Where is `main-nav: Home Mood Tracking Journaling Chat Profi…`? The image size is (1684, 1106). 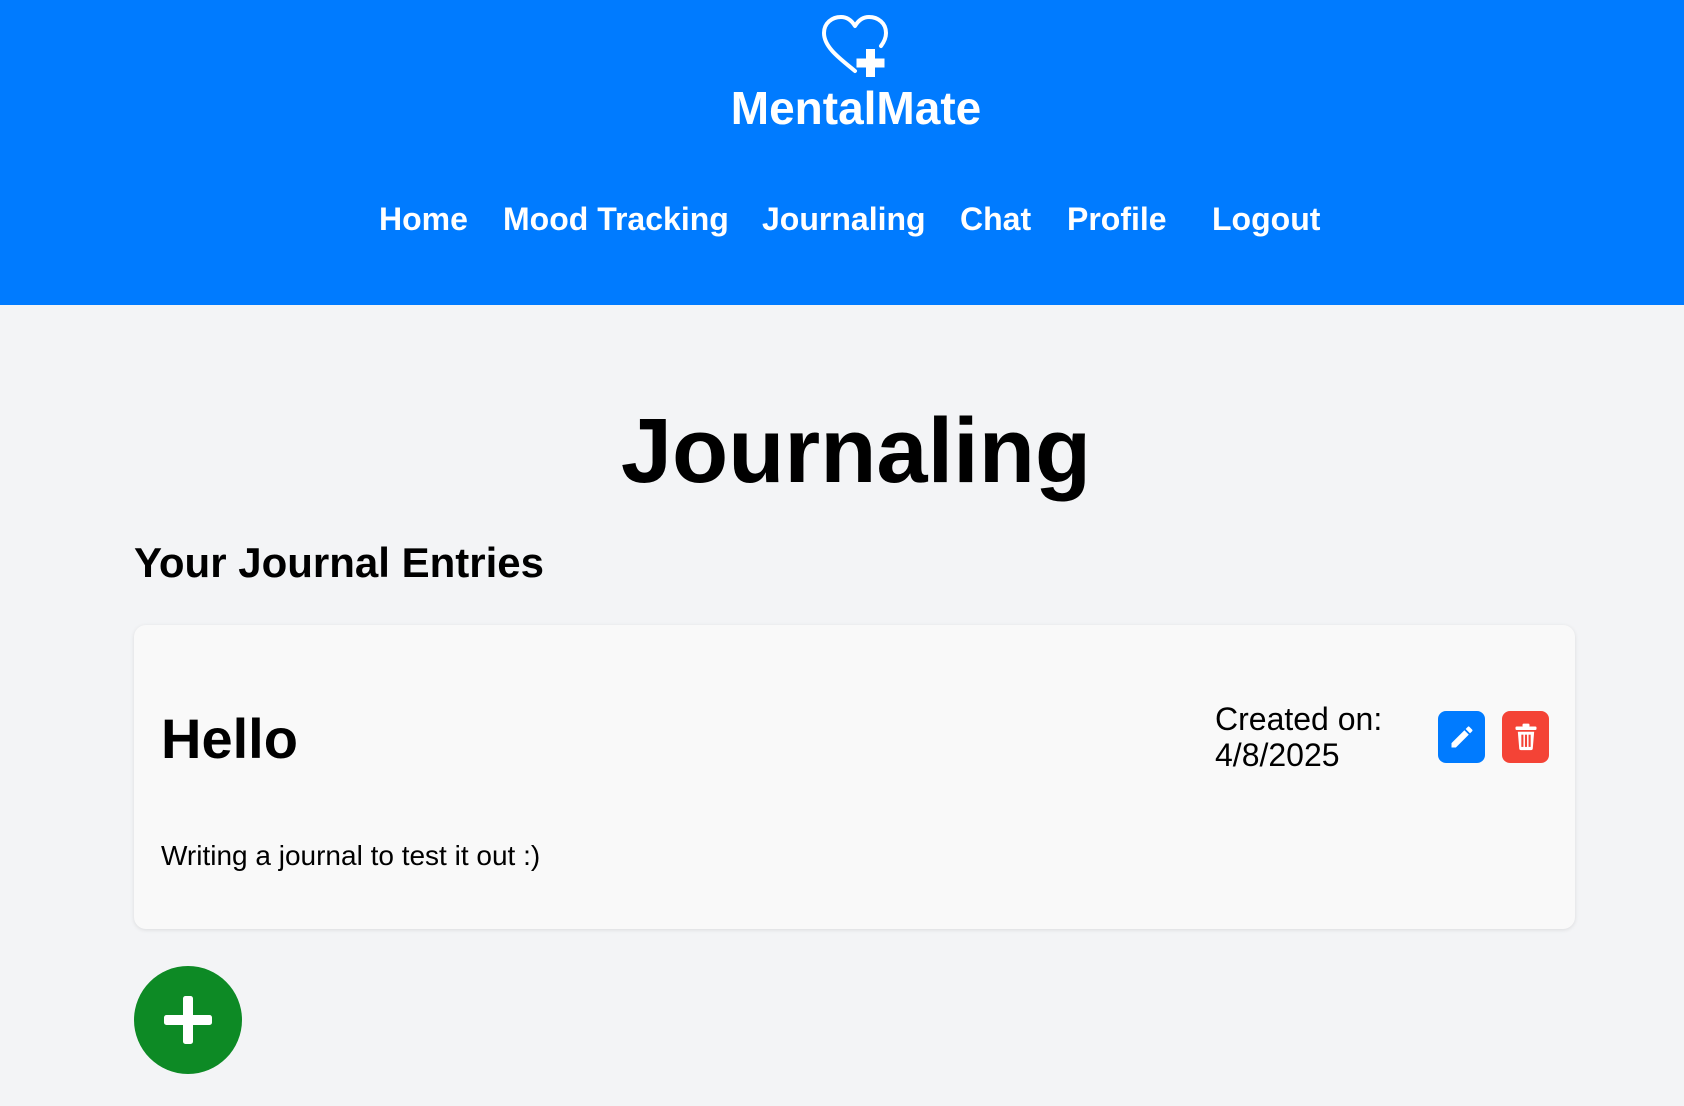 main-nav: Home Mood Tracking Journaling Chat Profi… is located at coordinates (842, 219).